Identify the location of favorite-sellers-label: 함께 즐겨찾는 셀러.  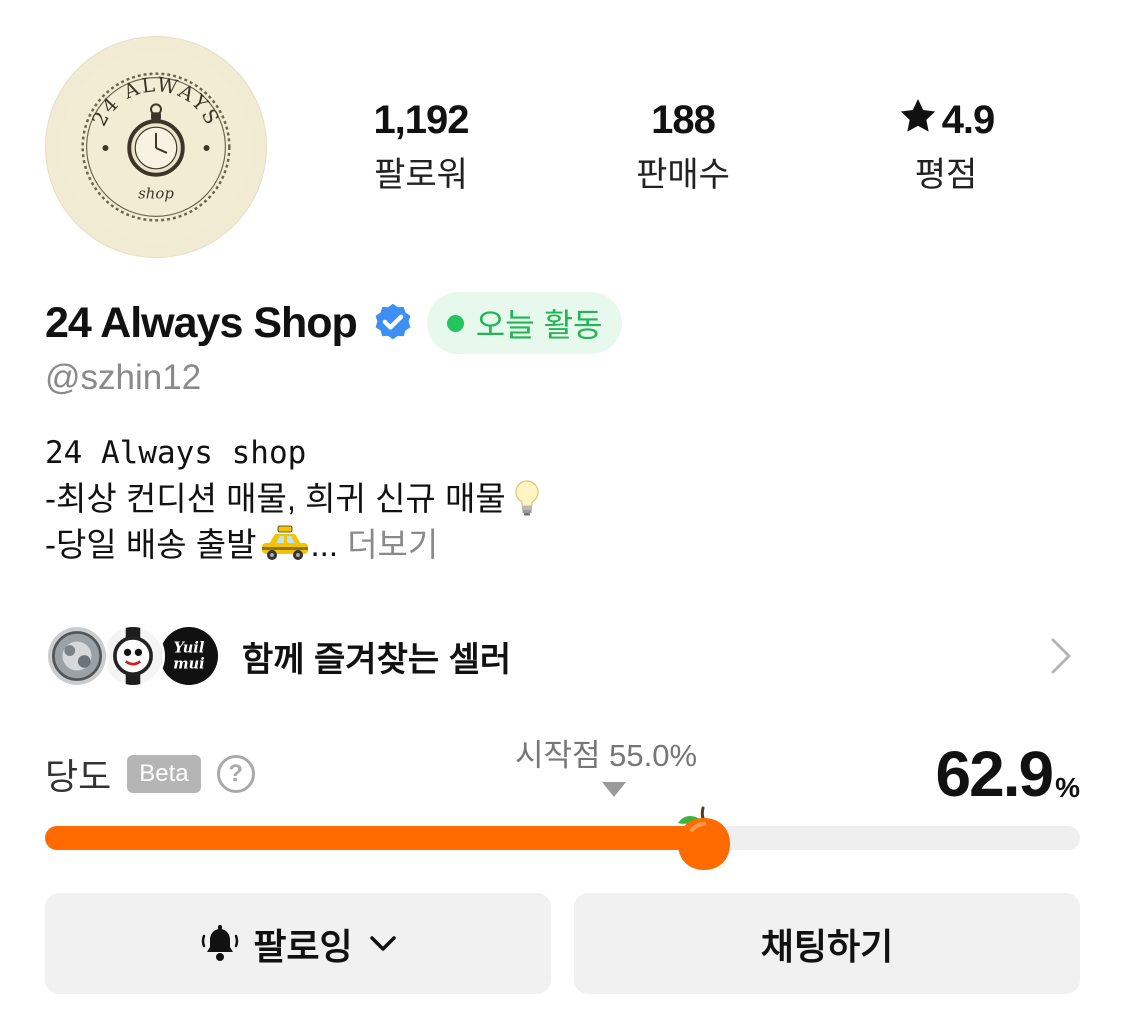
(377, 659).